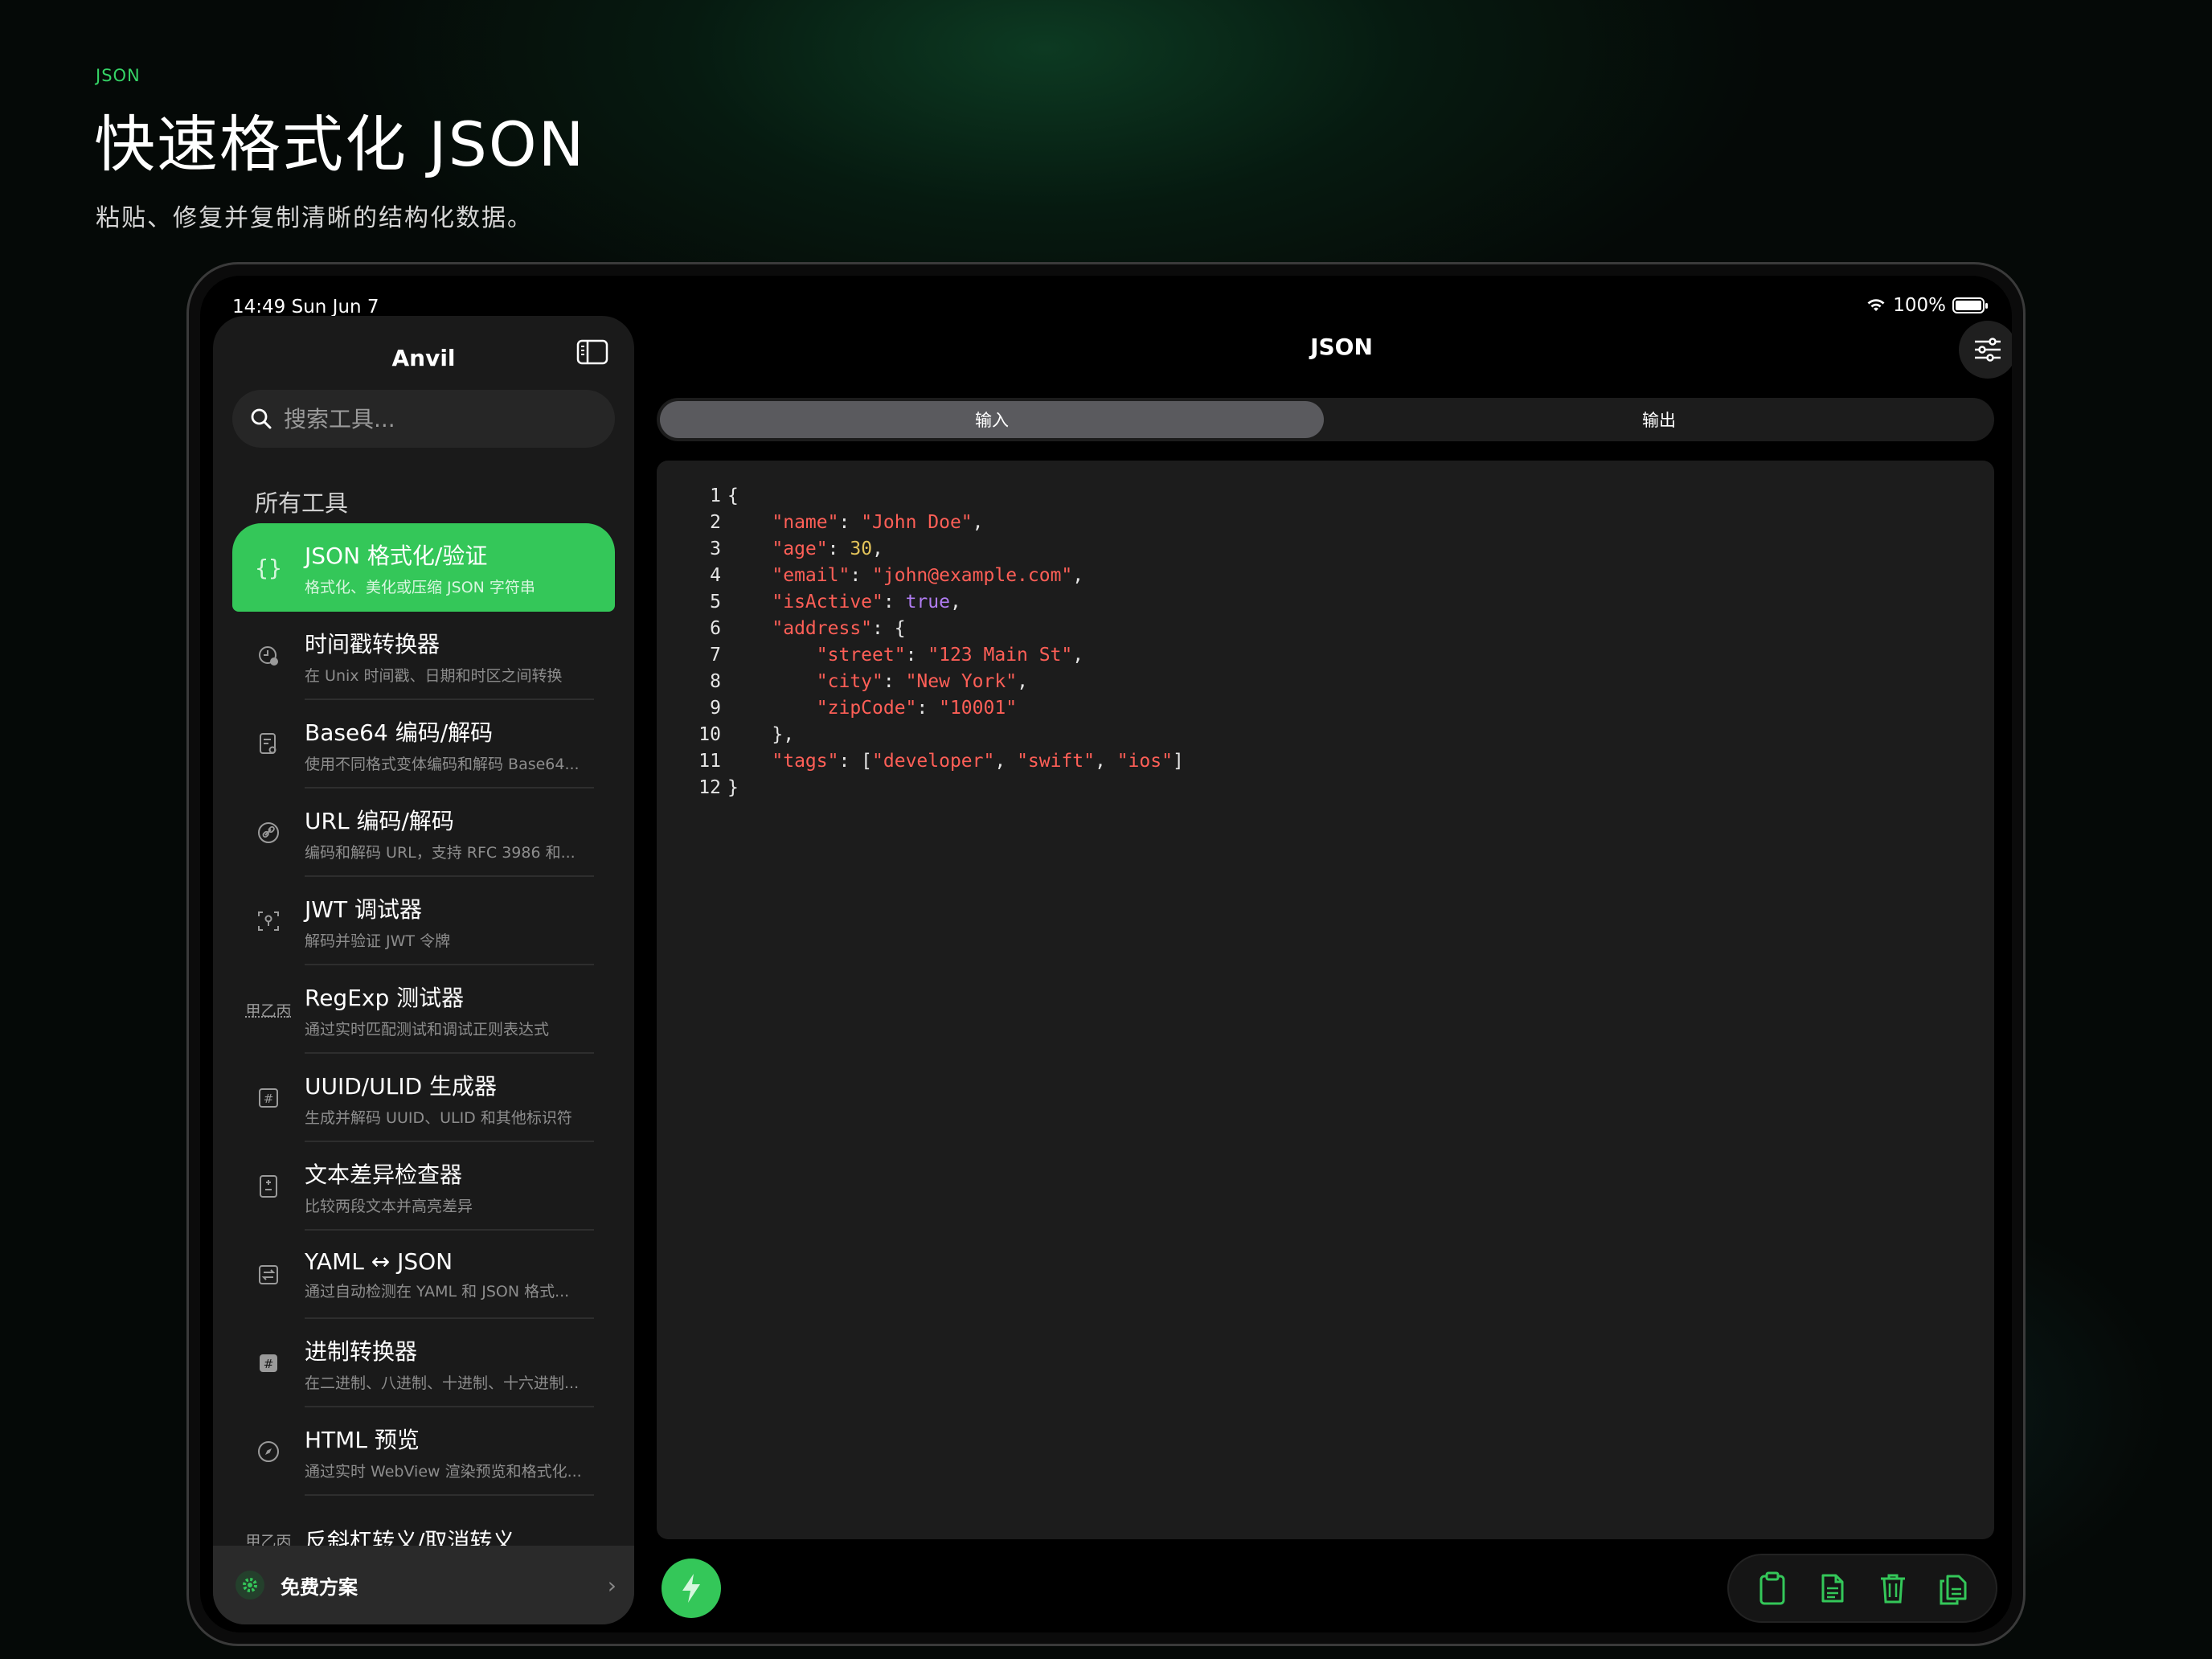 The width and height of the screenshot is (2212, 1659). I want to click on code-line: 6 "address": {, so click(936, 629).